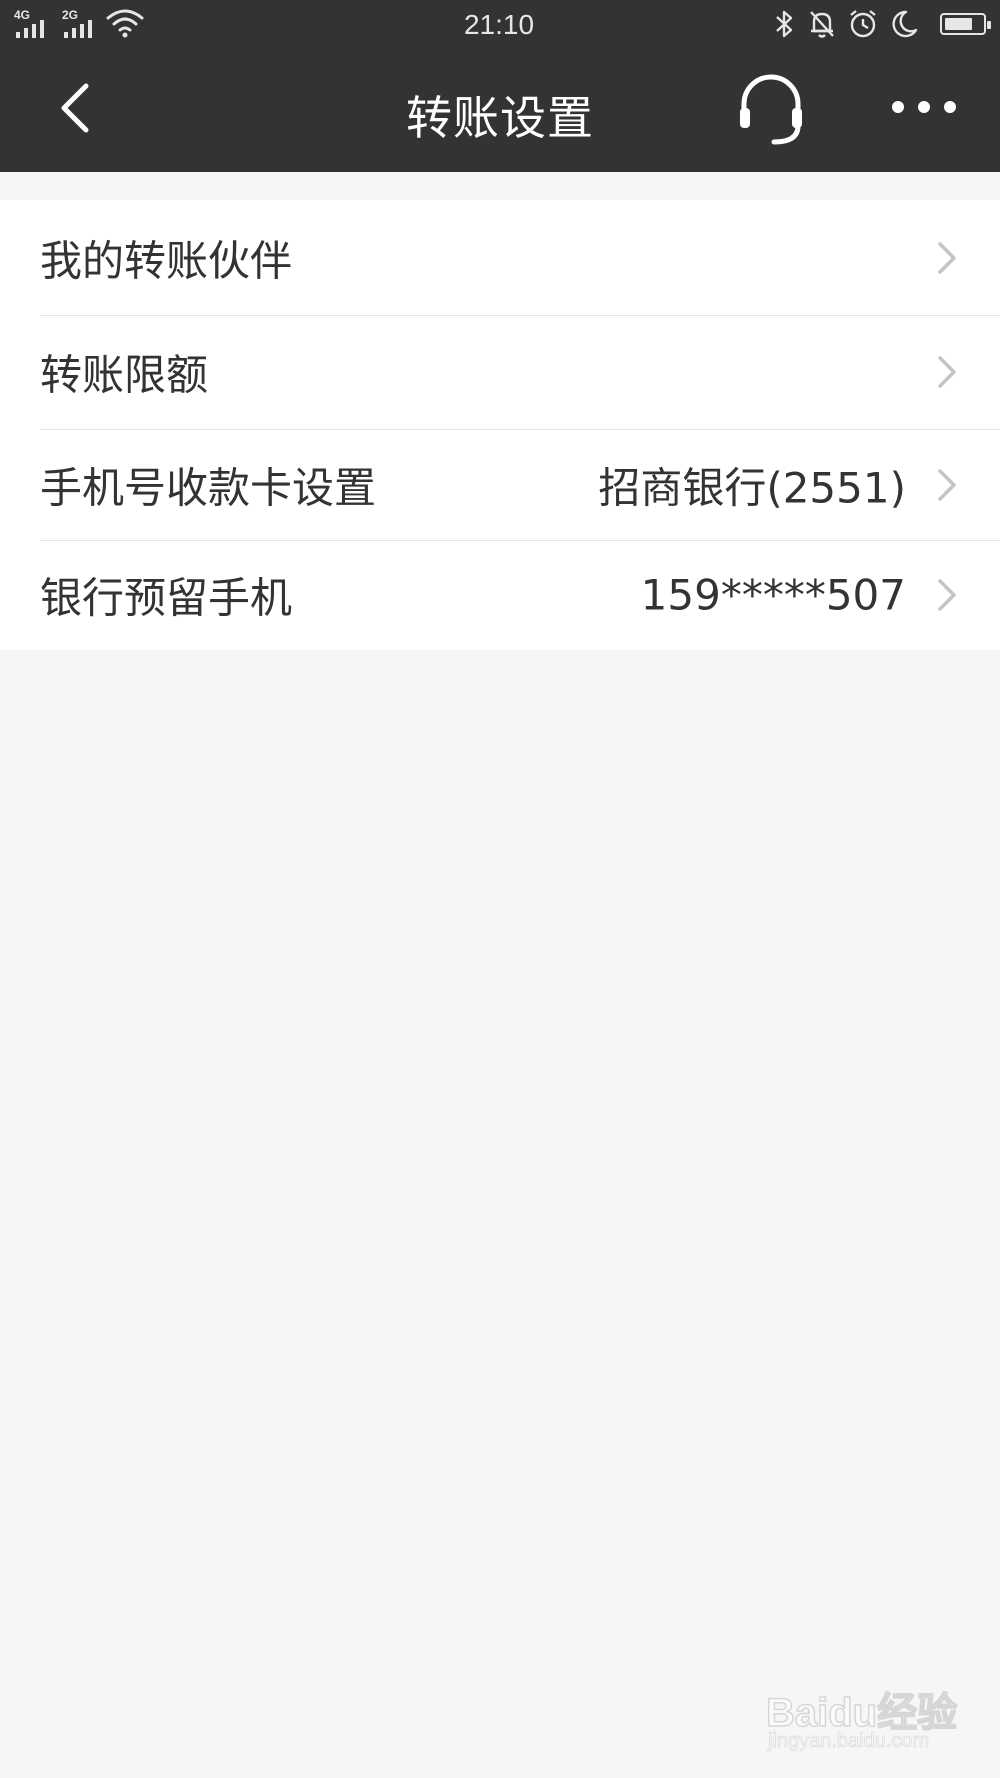 This screenshot has width=1000, height=1778. What do you see at coordinates (166, 260) in the screenshot?
I see `transfer-partners-label: 我的转账伙伴` at bounding box center [166, 260].